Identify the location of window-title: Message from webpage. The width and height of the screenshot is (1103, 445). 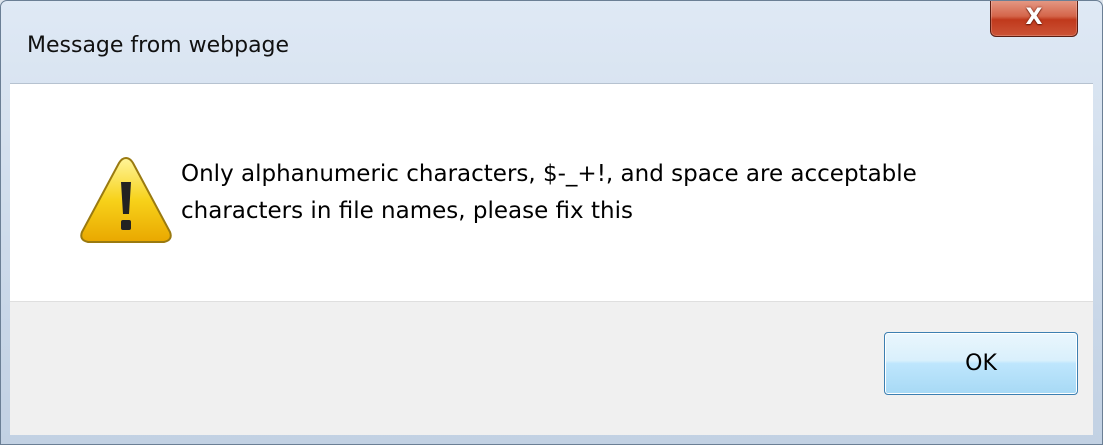
(158, 45).